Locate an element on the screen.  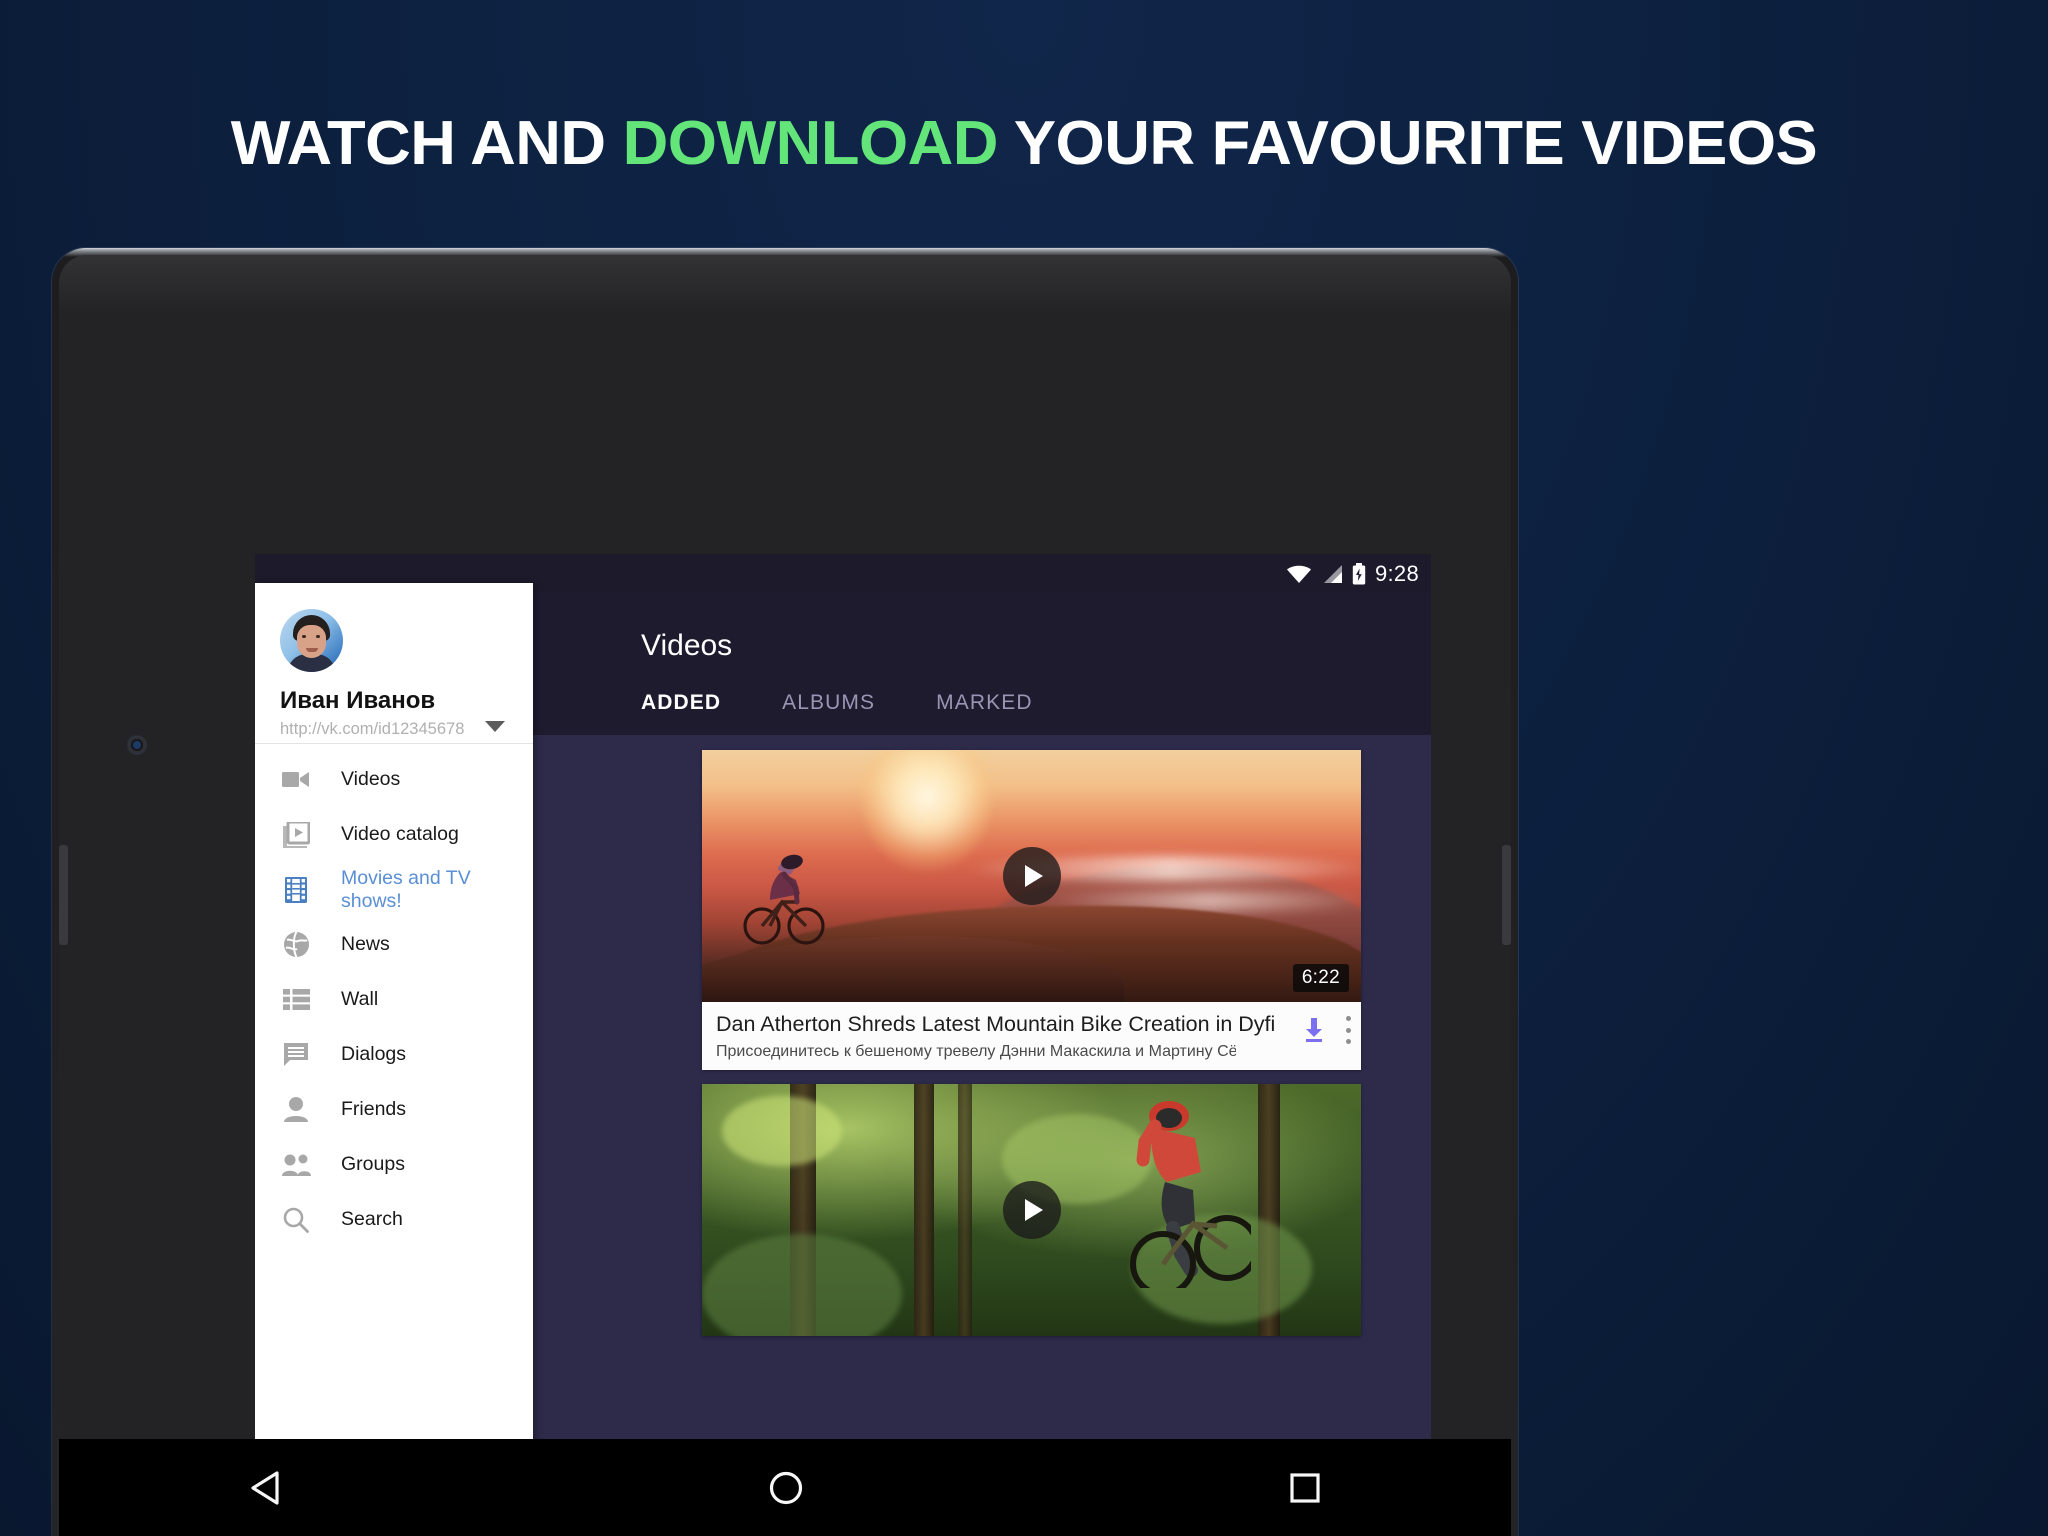
video-thumbnail-forest is located at coordinates (1031, 1210).